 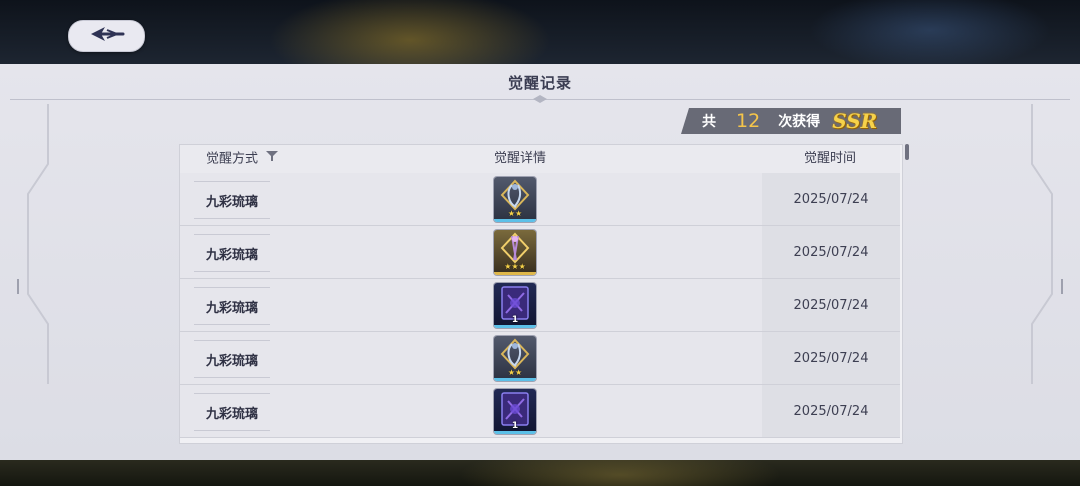 I want to click on back-arrow-icon, so click(x=107, y=36).